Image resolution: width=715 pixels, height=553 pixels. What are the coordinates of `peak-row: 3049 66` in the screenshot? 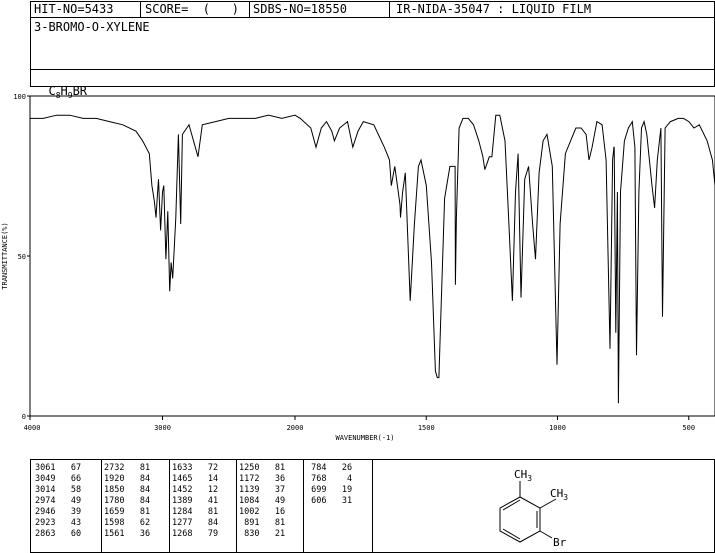 It's located at (58, 479).